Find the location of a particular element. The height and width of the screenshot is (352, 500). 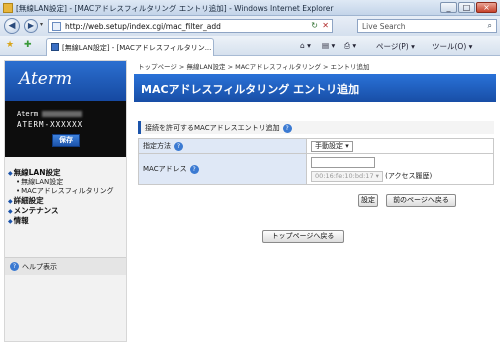

forward-arrow-icon: ▶ is located at coordinates (31, 26).